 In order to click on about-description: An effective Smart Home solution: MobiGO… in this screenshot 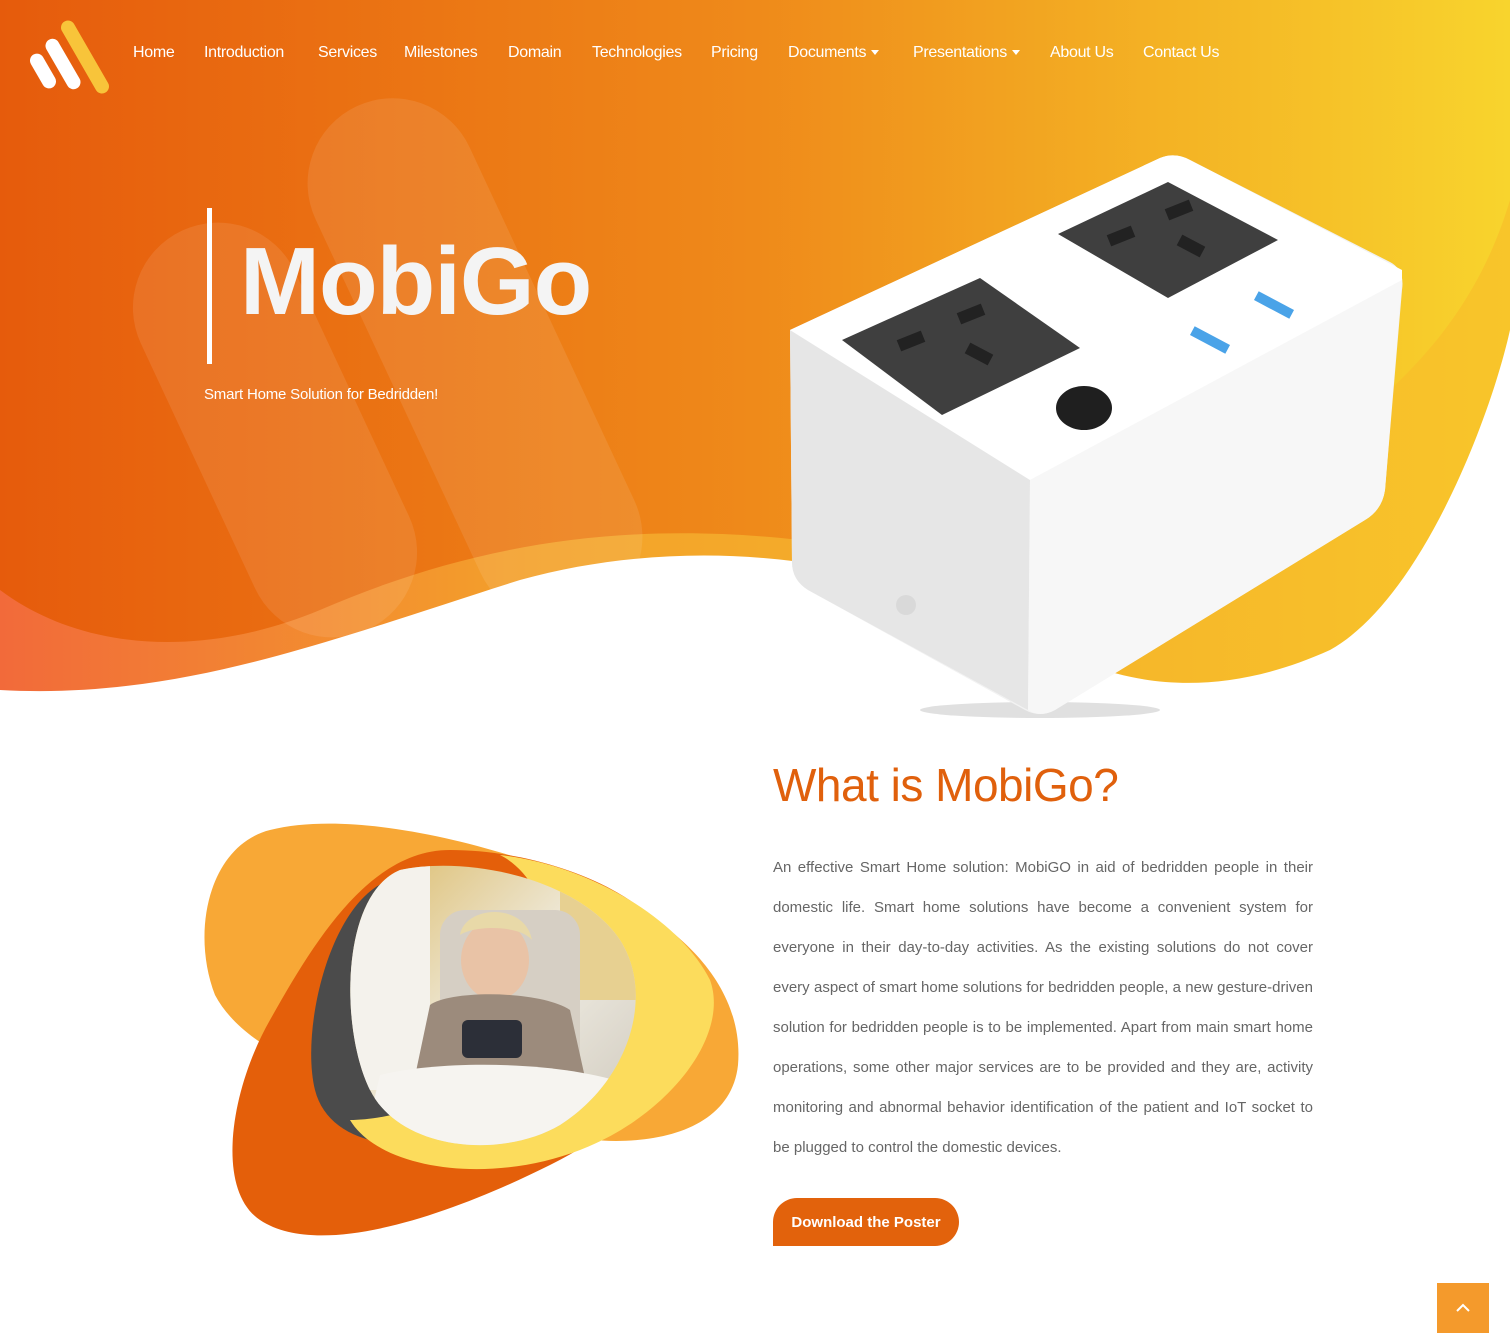, I will do `click(1043, 1007)`.